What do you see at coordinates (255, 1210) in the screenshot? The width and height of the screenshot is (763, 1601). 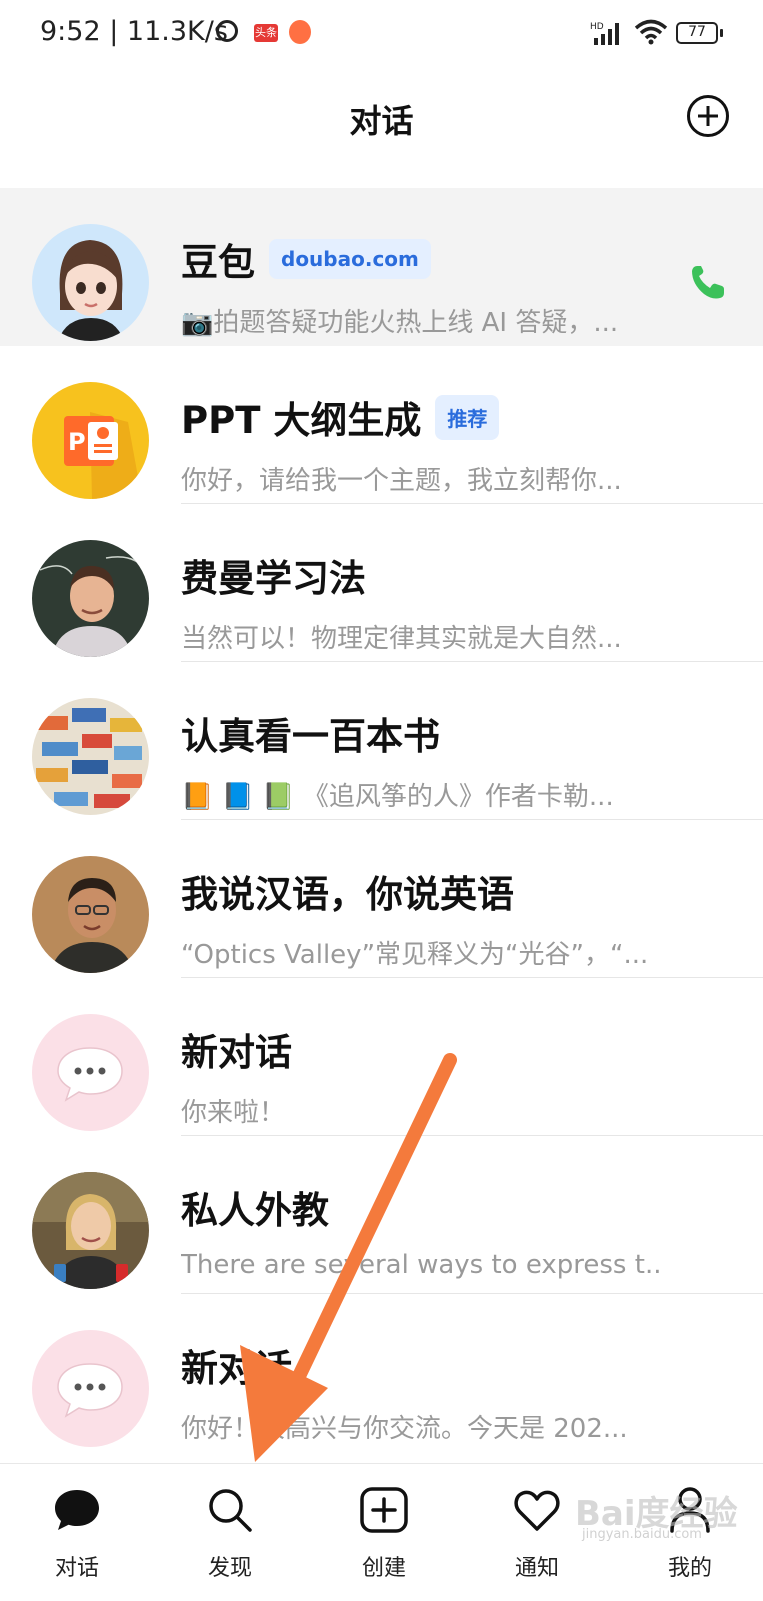 I see `conversation-name: 私人外教` at bounding box center [255, 1210].